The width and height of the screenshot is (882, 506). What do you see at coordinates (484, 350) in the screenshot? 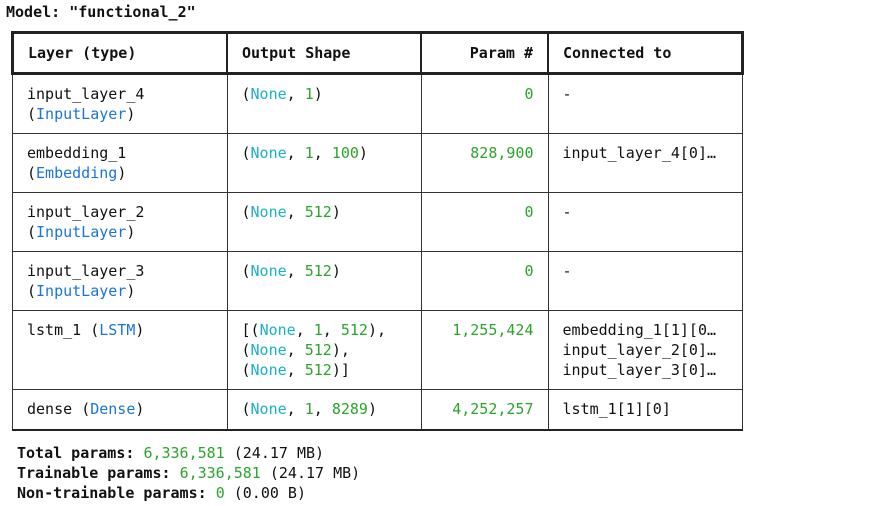
I see `cell-param-count: 1,255,424` at bounding box center [484, 350].